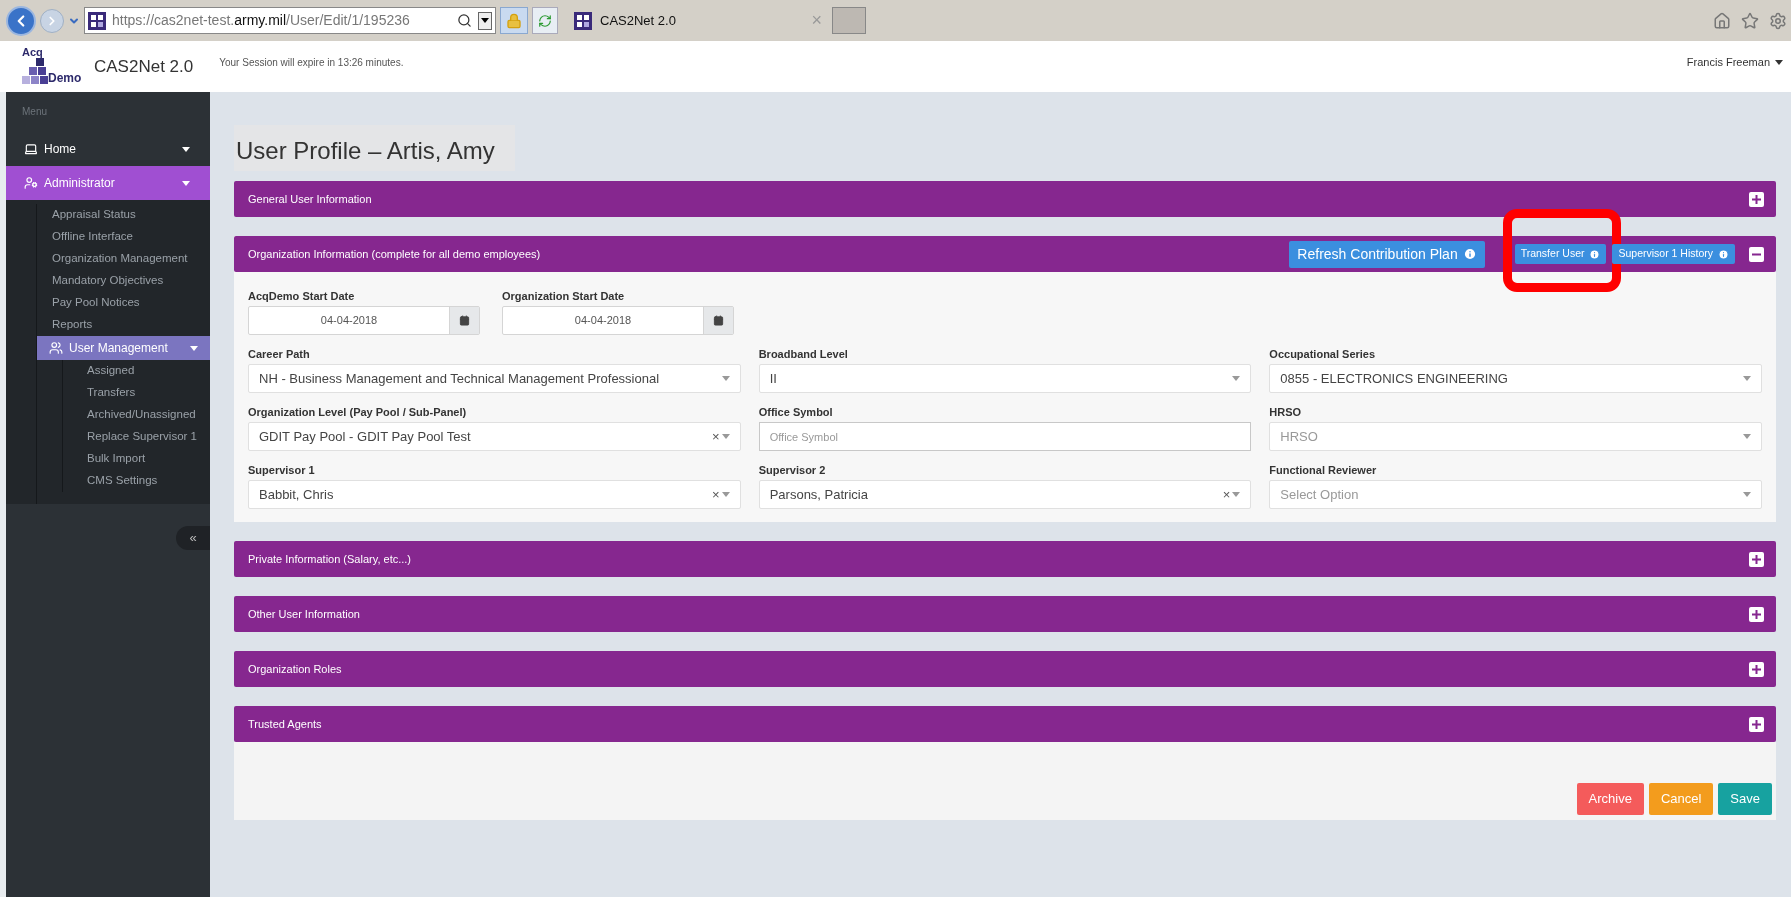 This screenshot has height=897, width=1791. What do you see at coordinates (796, 411) in the screenshot?
I see `field-label: Office Symbol` at bounding box center [796, 411].